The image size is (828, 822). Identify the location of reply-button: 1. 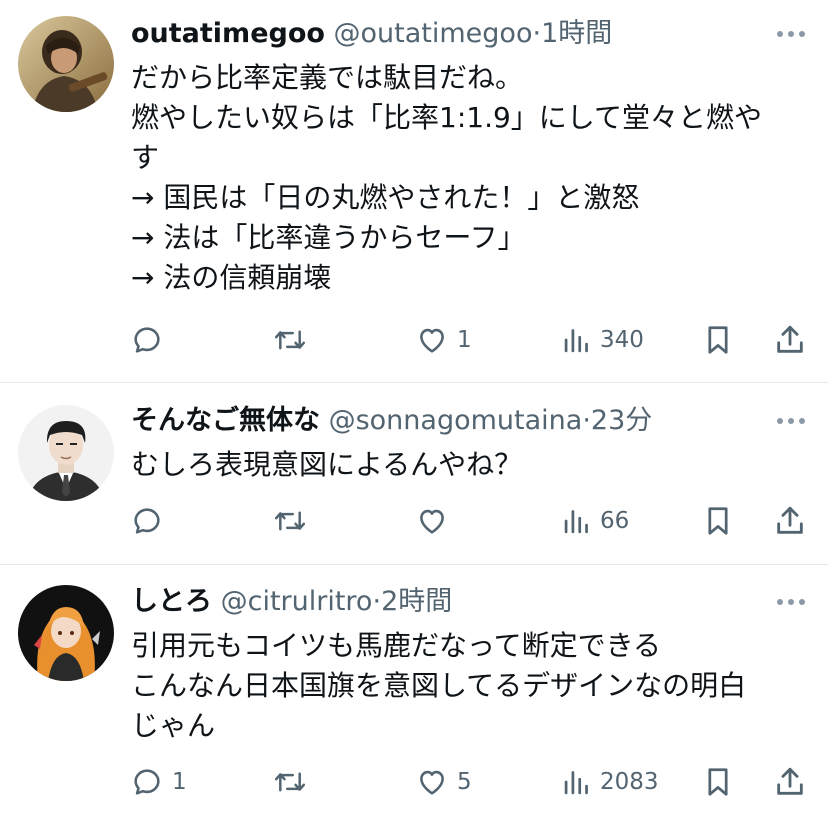
(158, 782).